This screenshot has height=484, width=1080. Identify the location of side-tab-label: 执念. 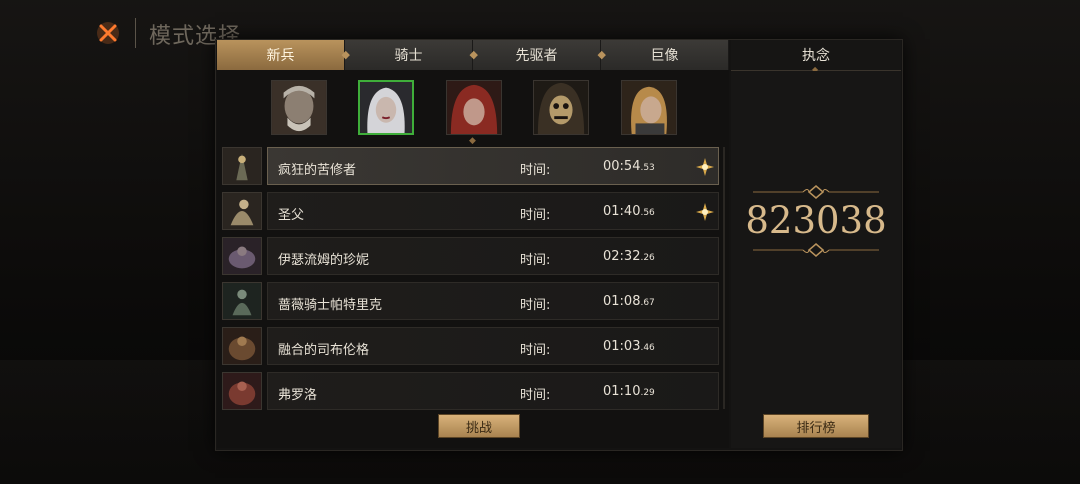
(816, 56).